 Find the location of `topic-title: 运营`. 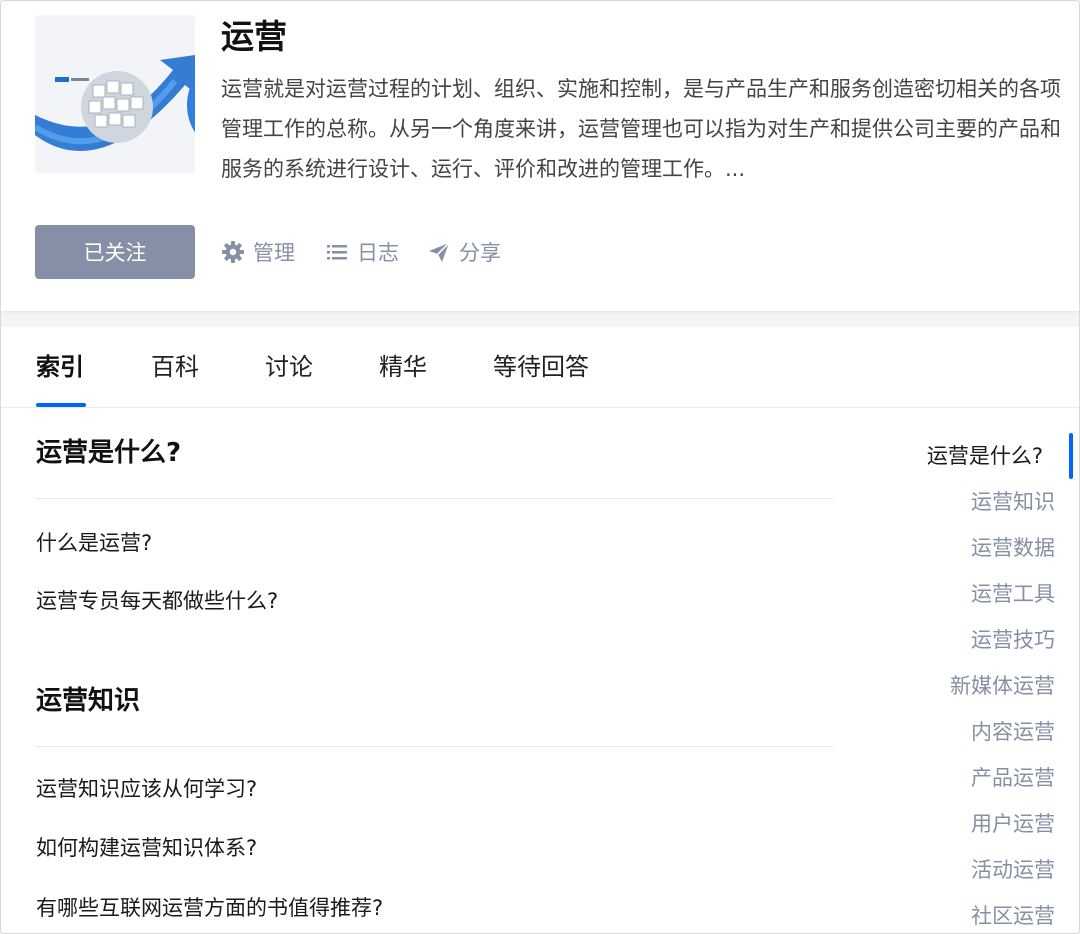

topic-title: 运营 is located at coordinates (254, 36).